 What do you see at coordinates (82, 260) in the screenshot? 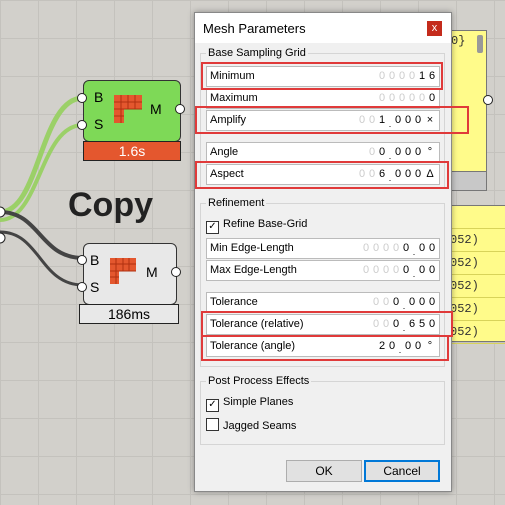
I see `input-grip-b-bottom` at bounding box center [82, 260].